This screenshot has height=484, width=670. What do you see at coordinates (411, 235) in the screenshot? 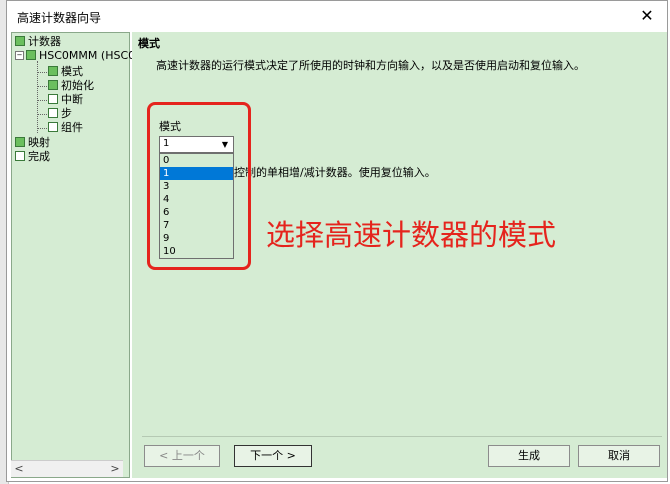
I see `annotation-text: 选择高速计数器的模式` at bounding box center [411, 235].